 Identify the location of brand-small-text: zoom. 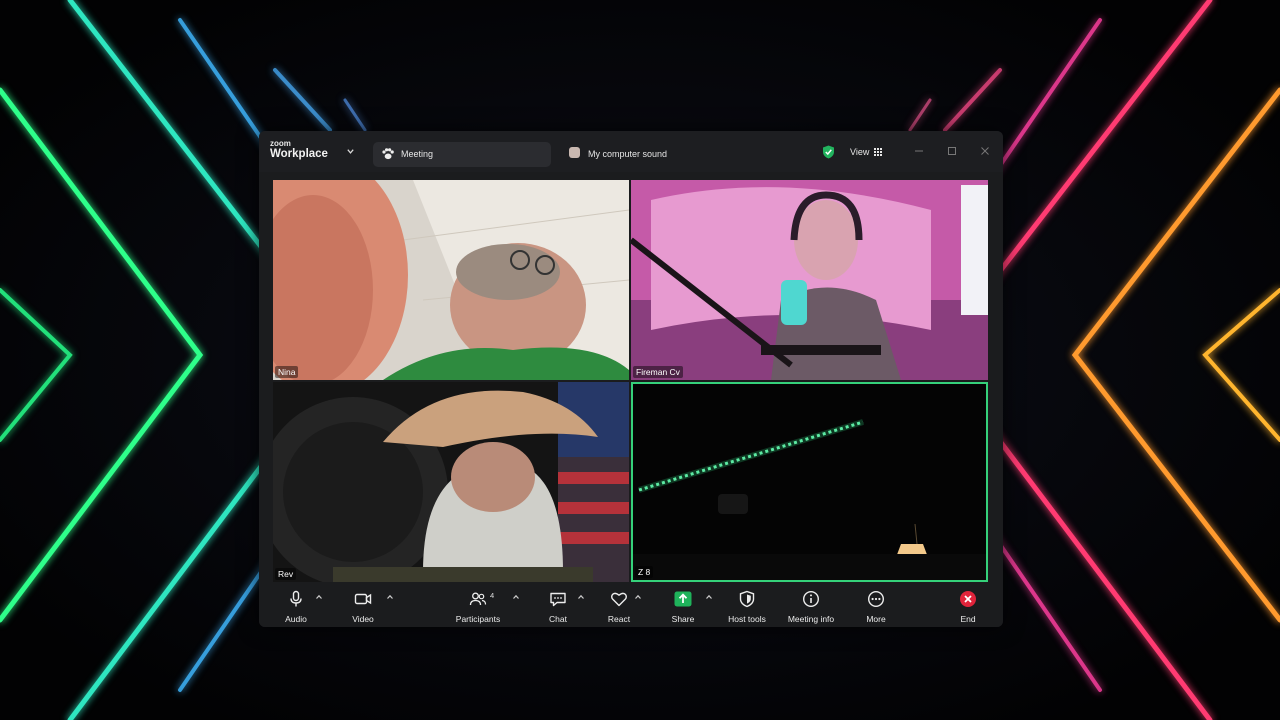
(280, 143).